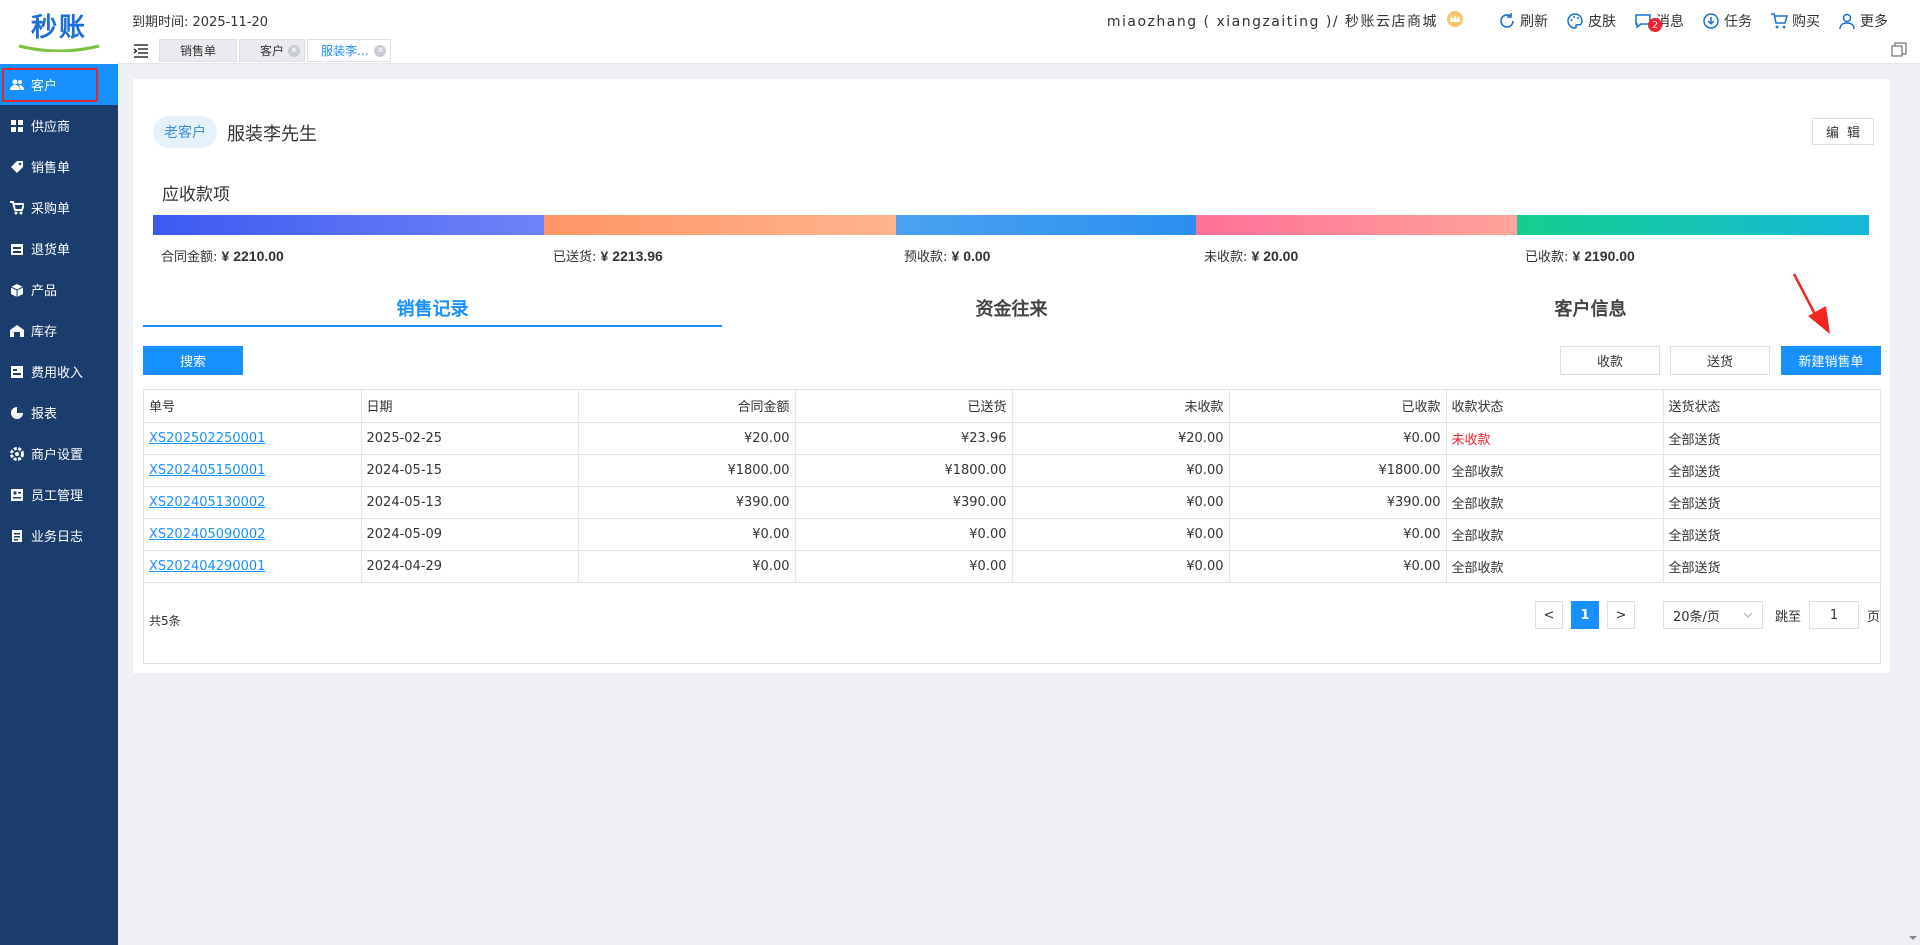  What do you see at coordinates (904, 470) in the screenshot?
I see `cell-delivered: ¥1800.00` at bounding box center [904, 470].